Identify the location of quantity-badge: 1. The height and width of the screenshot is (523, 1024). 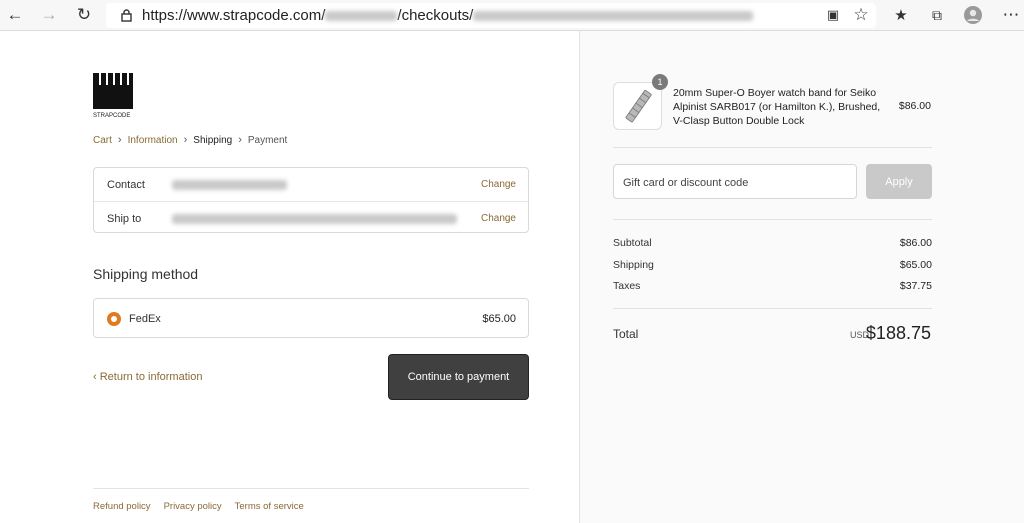
(660, 82).